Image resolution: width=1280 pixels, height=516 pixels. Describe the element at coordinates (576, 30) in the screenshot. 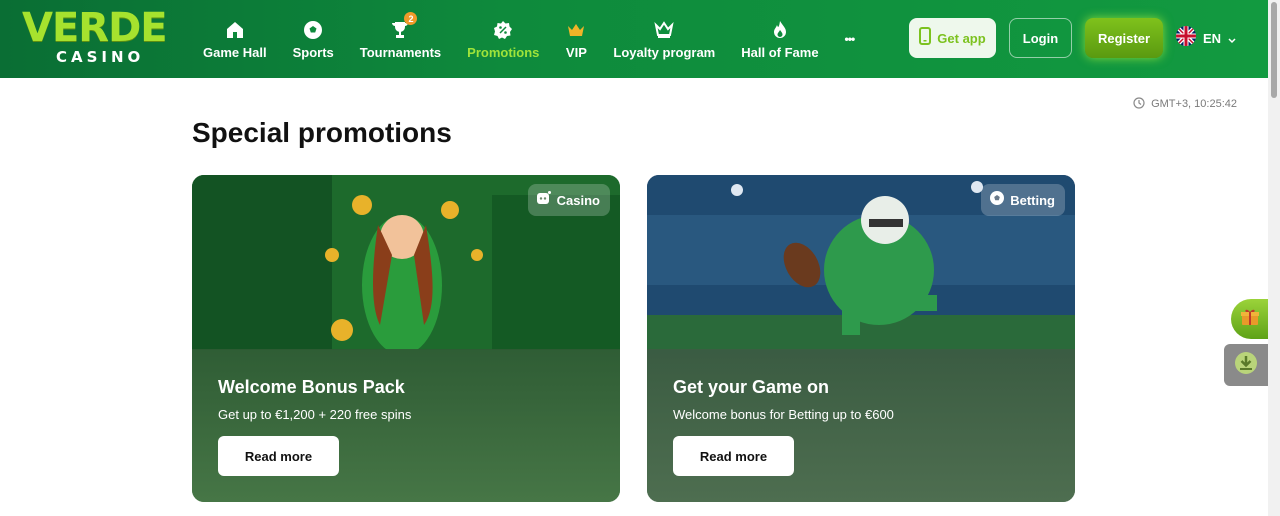

I see `crown-icon` at that location.